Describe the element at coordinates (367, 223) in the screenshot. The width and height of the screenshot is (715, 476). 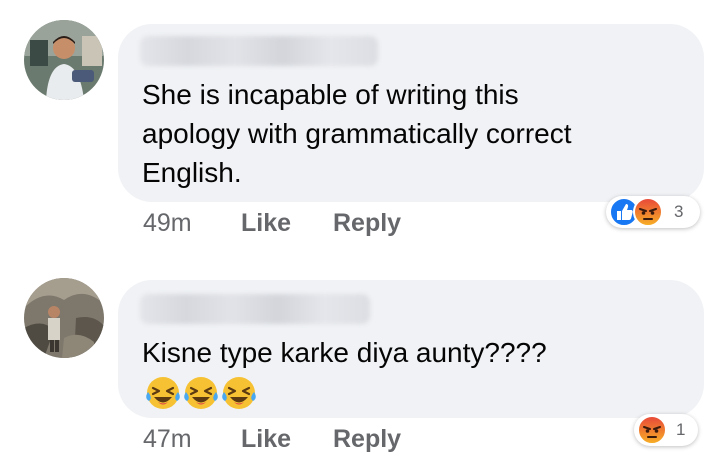
I see `comment-1-reply-button: Reply` at that location.